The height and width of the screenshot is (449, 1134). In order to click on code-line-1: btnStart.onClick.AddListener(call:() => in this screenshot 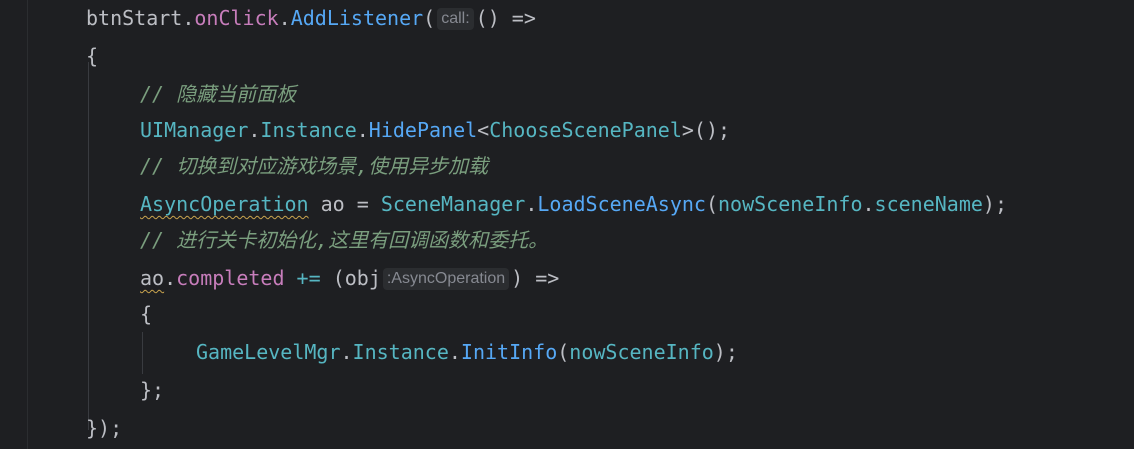, I will do `click(268, 18)`.